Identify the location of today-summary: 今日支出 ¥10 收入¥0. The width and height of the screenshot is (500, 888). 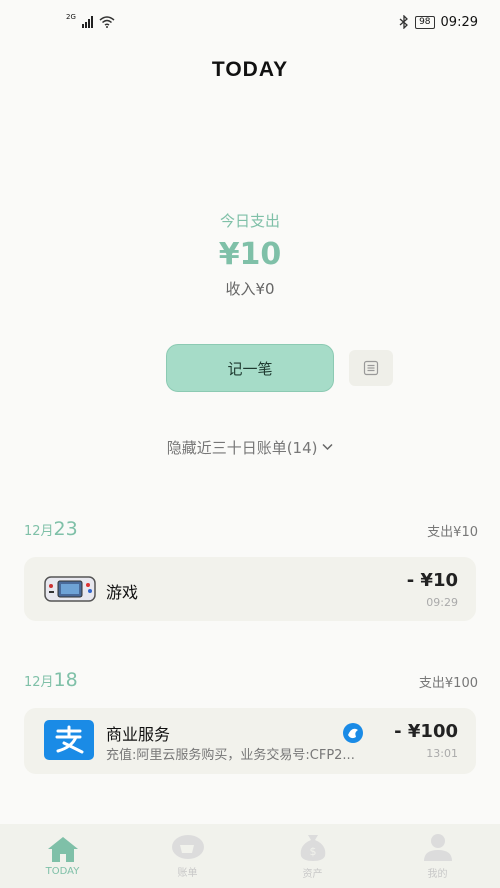
(250, 254).